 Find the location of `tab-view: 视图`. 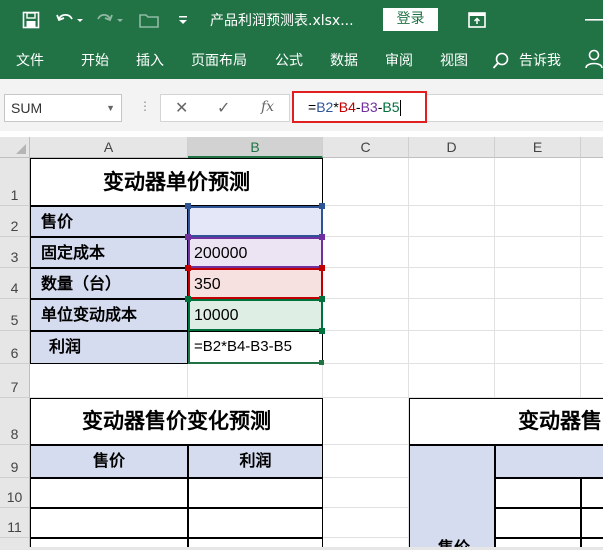

tab-view: 视图 is located at coordinates (454, 60).